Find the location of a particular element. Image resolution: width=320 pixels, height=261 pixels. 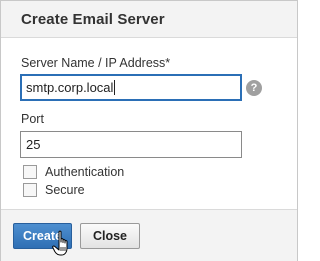

port-value: 25 is located at coordinates (33, 144).